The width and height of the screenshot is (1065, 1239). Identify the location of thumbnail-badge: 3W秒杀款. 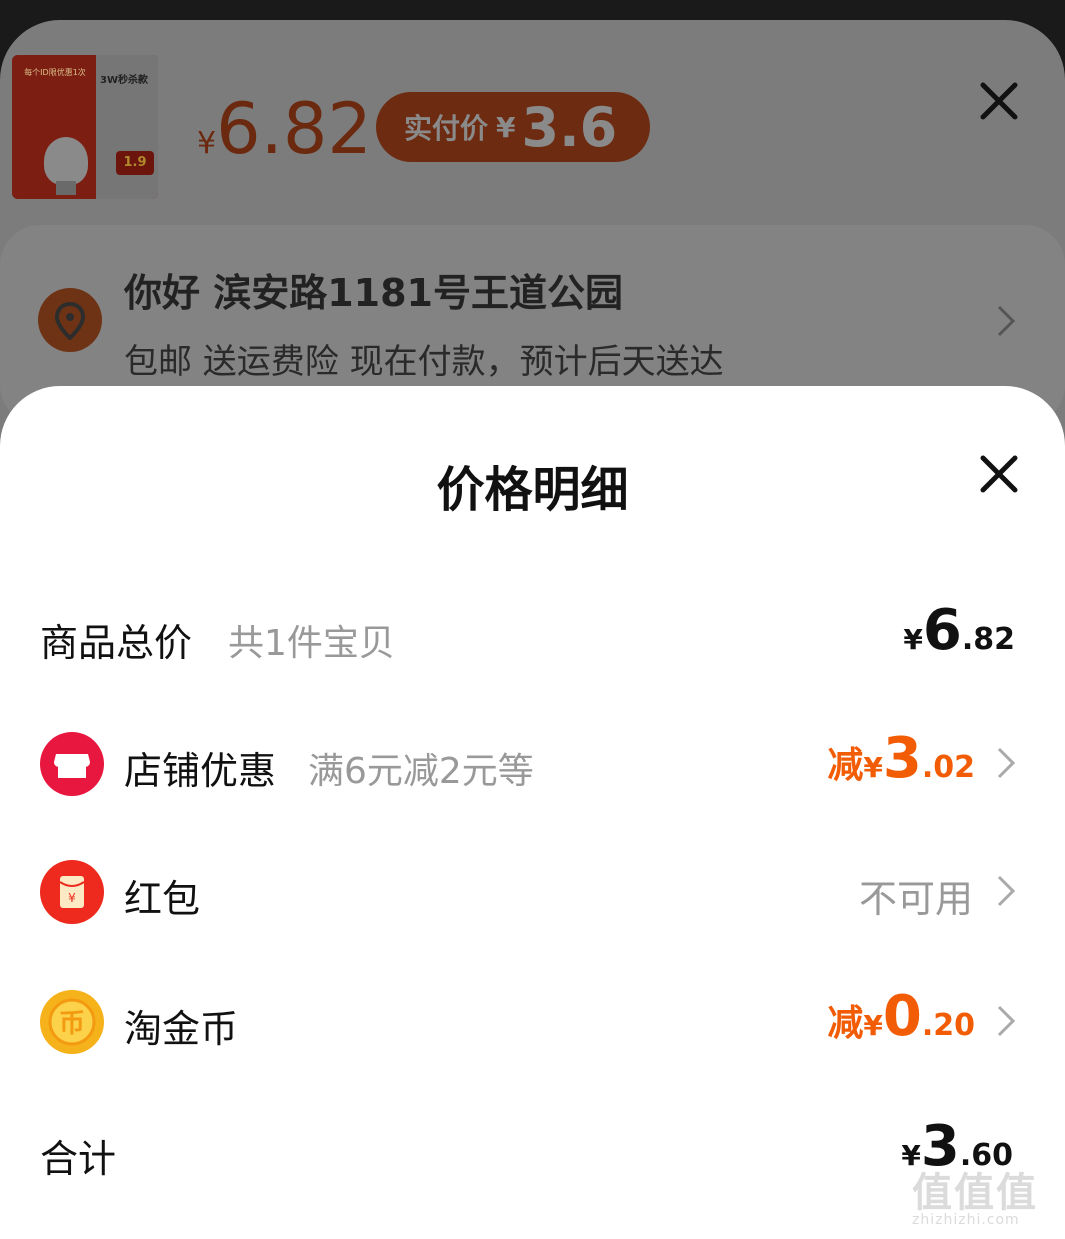
(124, 80).